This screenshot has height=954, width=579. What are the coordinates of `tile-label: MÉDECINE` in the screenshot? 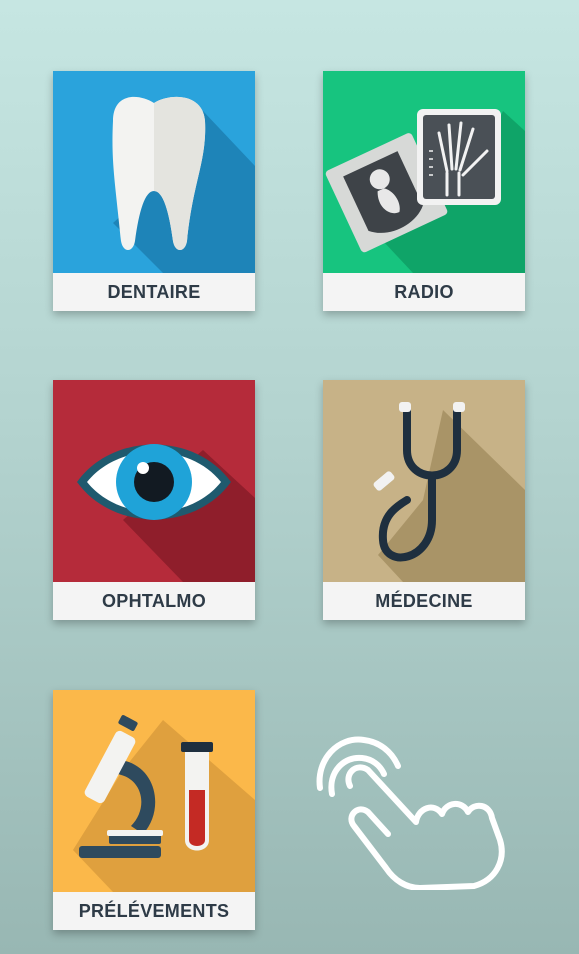 It's located at (424, 601).